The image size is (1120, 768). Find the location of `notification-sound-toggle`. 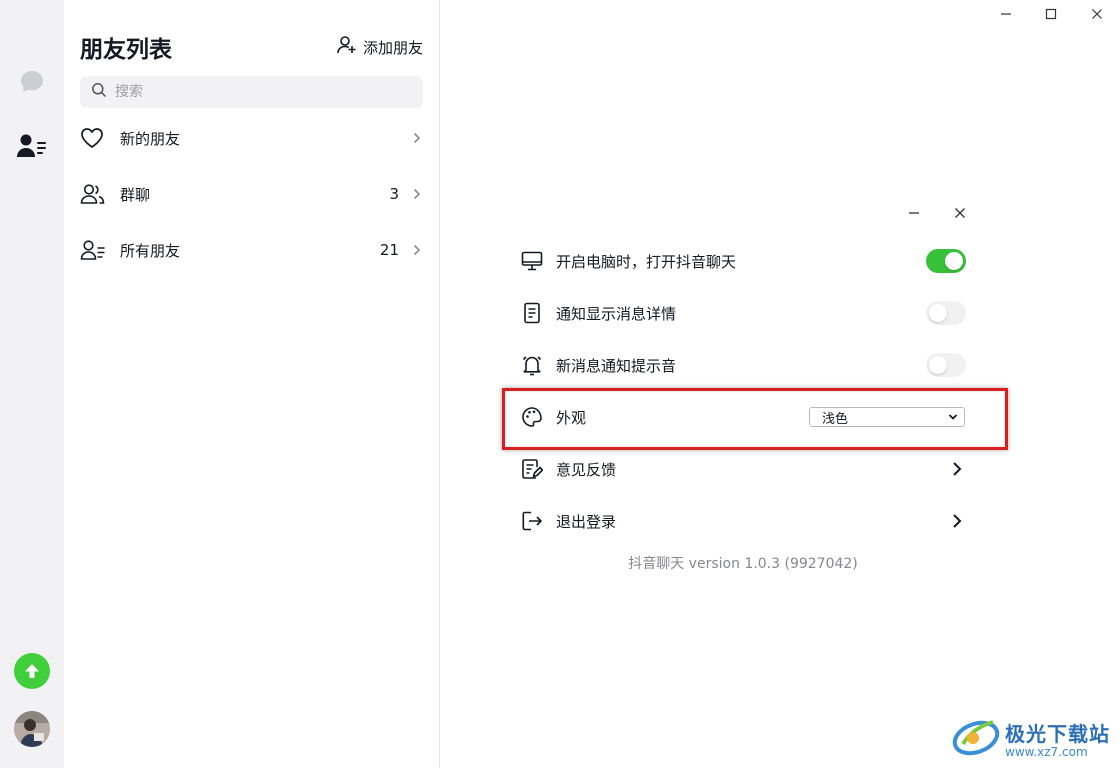

notification-sound-toggle is located at coordinates (946, 365).